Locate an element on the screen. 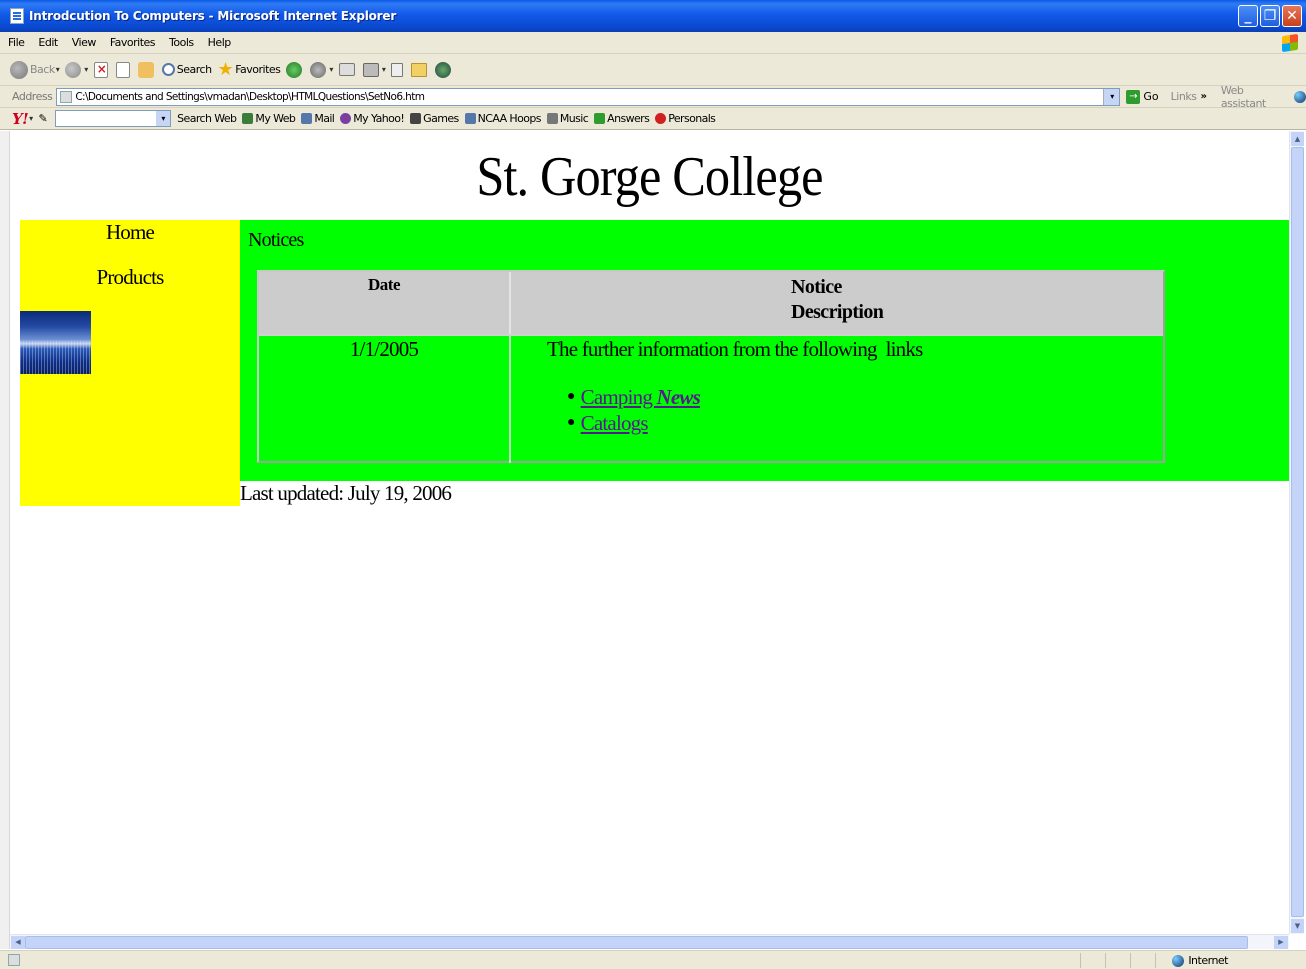 This screenshot has height=969, width=1306. home-button is located at coordinates (146, 69).